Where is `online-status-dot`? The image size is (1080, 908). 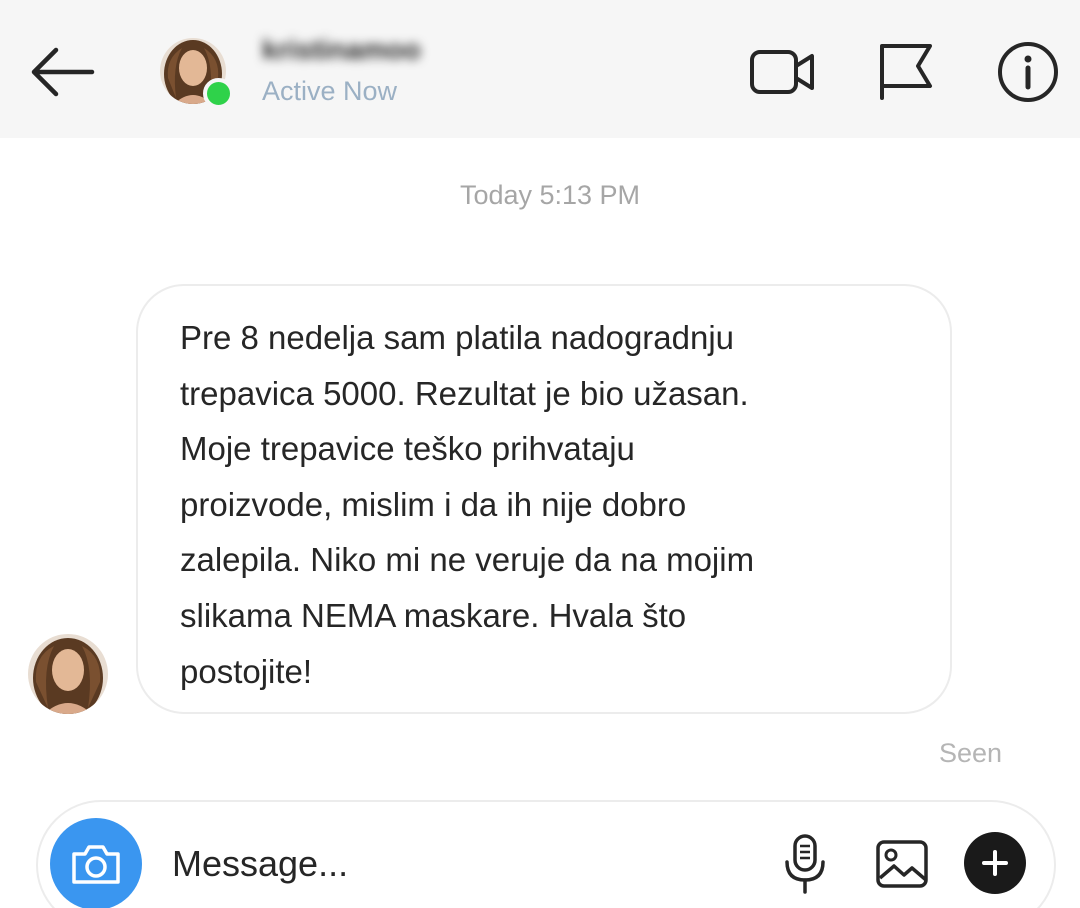
online-status-dot is located at coordinates (218, 93).